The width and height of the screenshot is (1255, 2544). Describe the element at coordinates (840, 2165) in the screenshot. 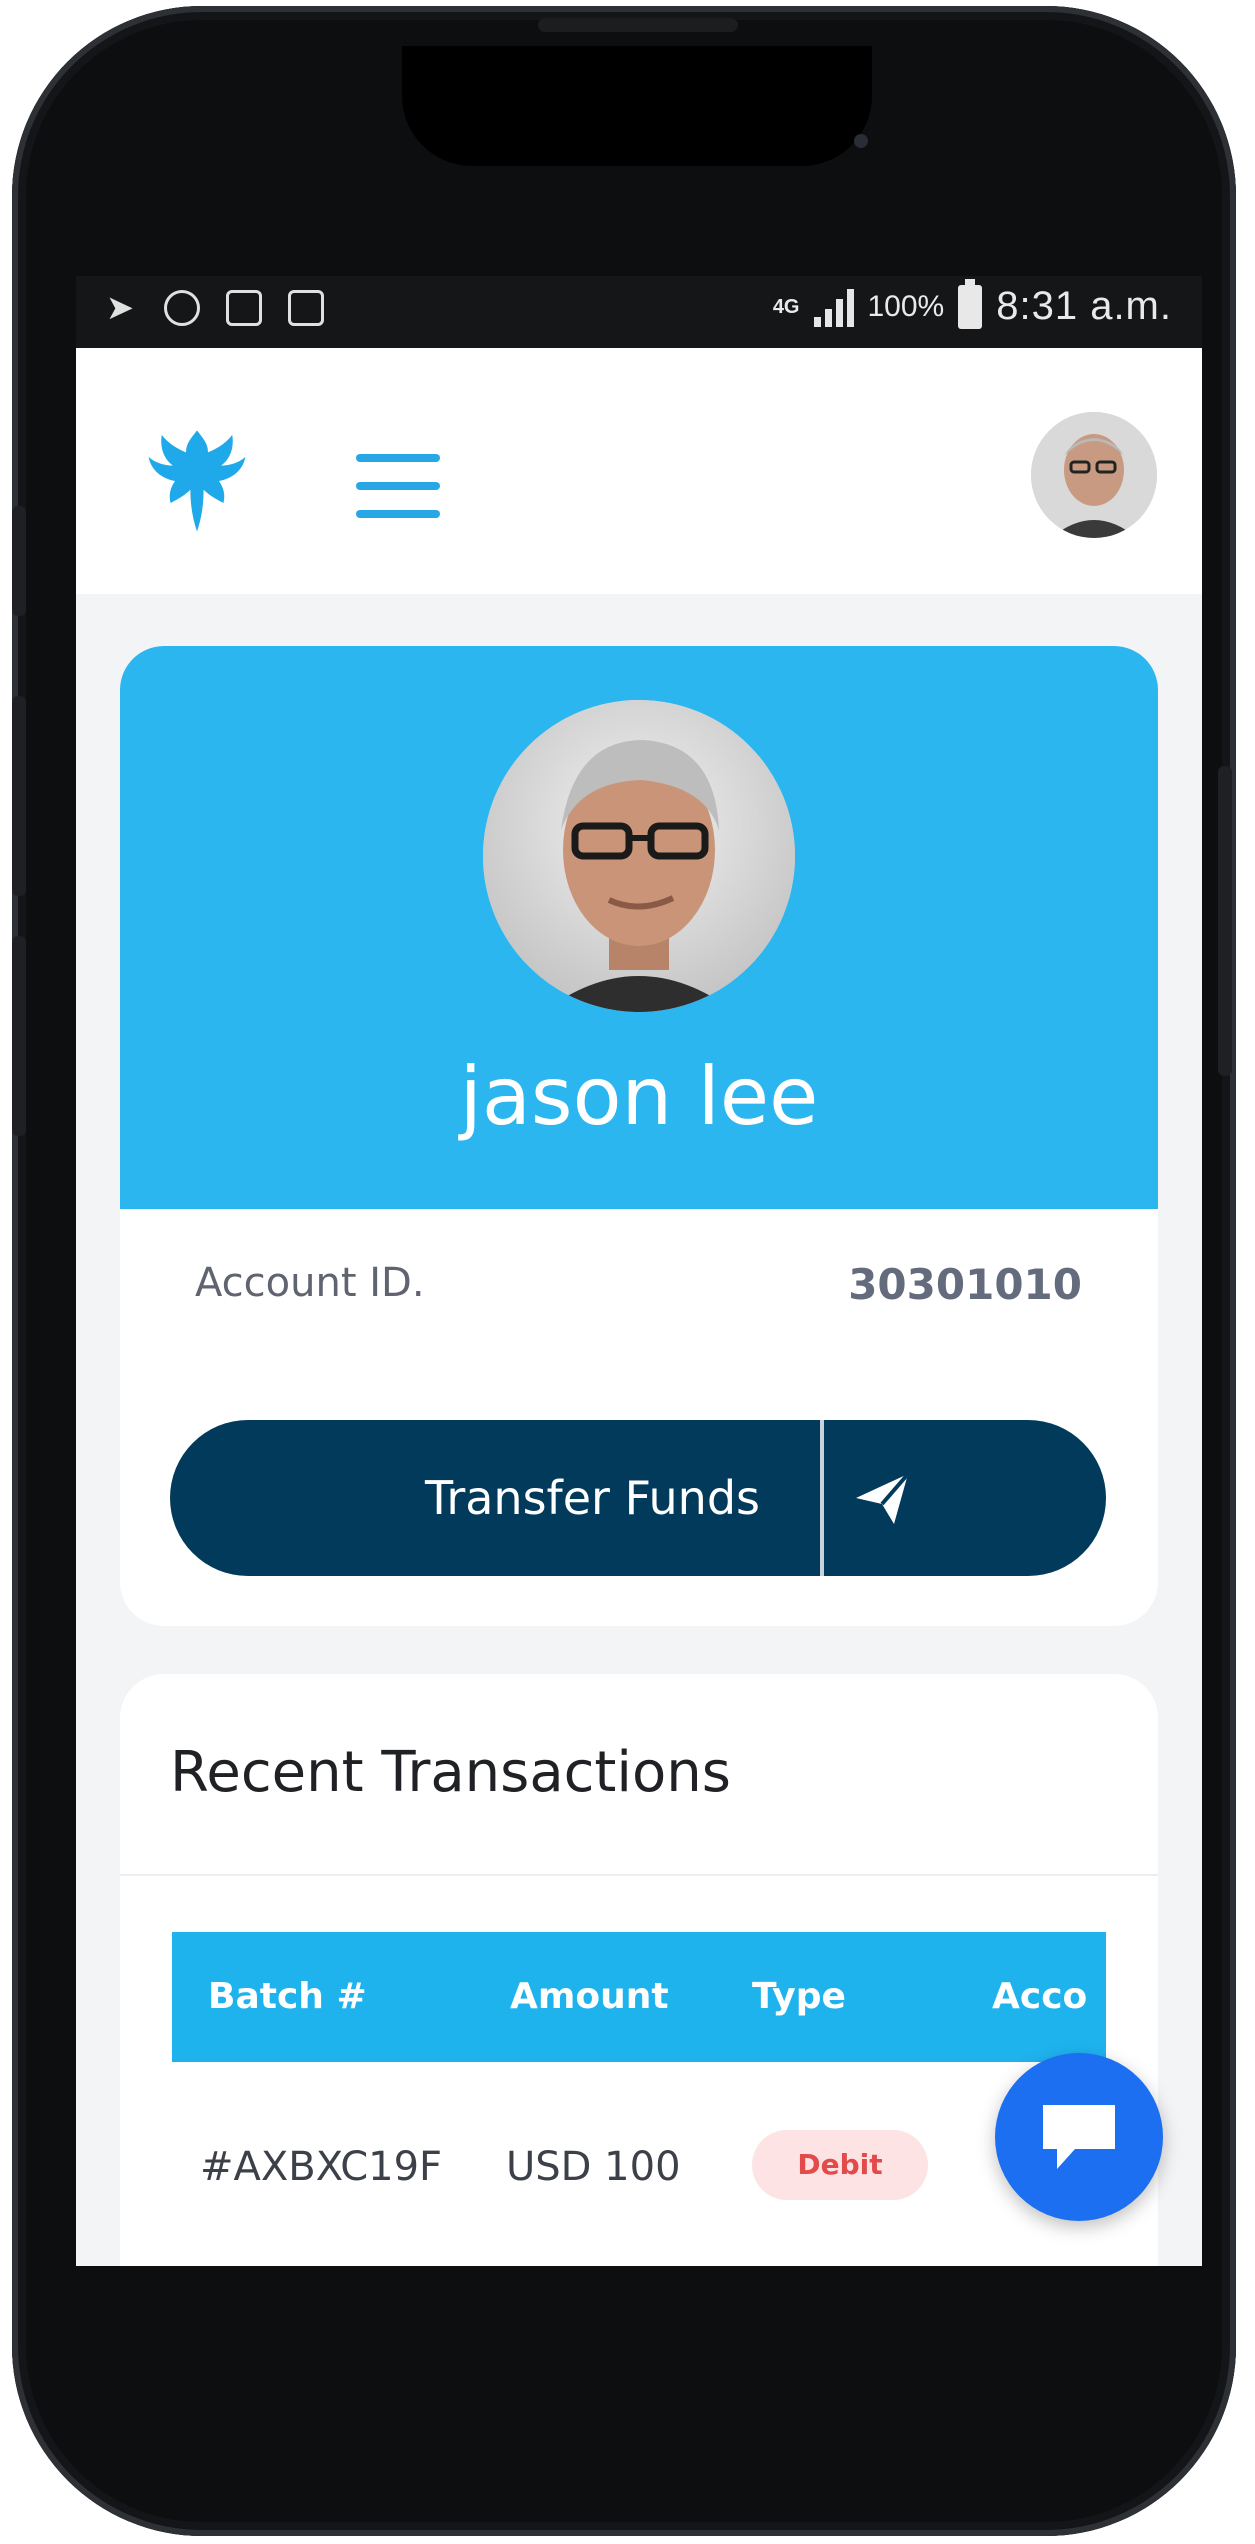

I see `status-badge: Debit` at that location.